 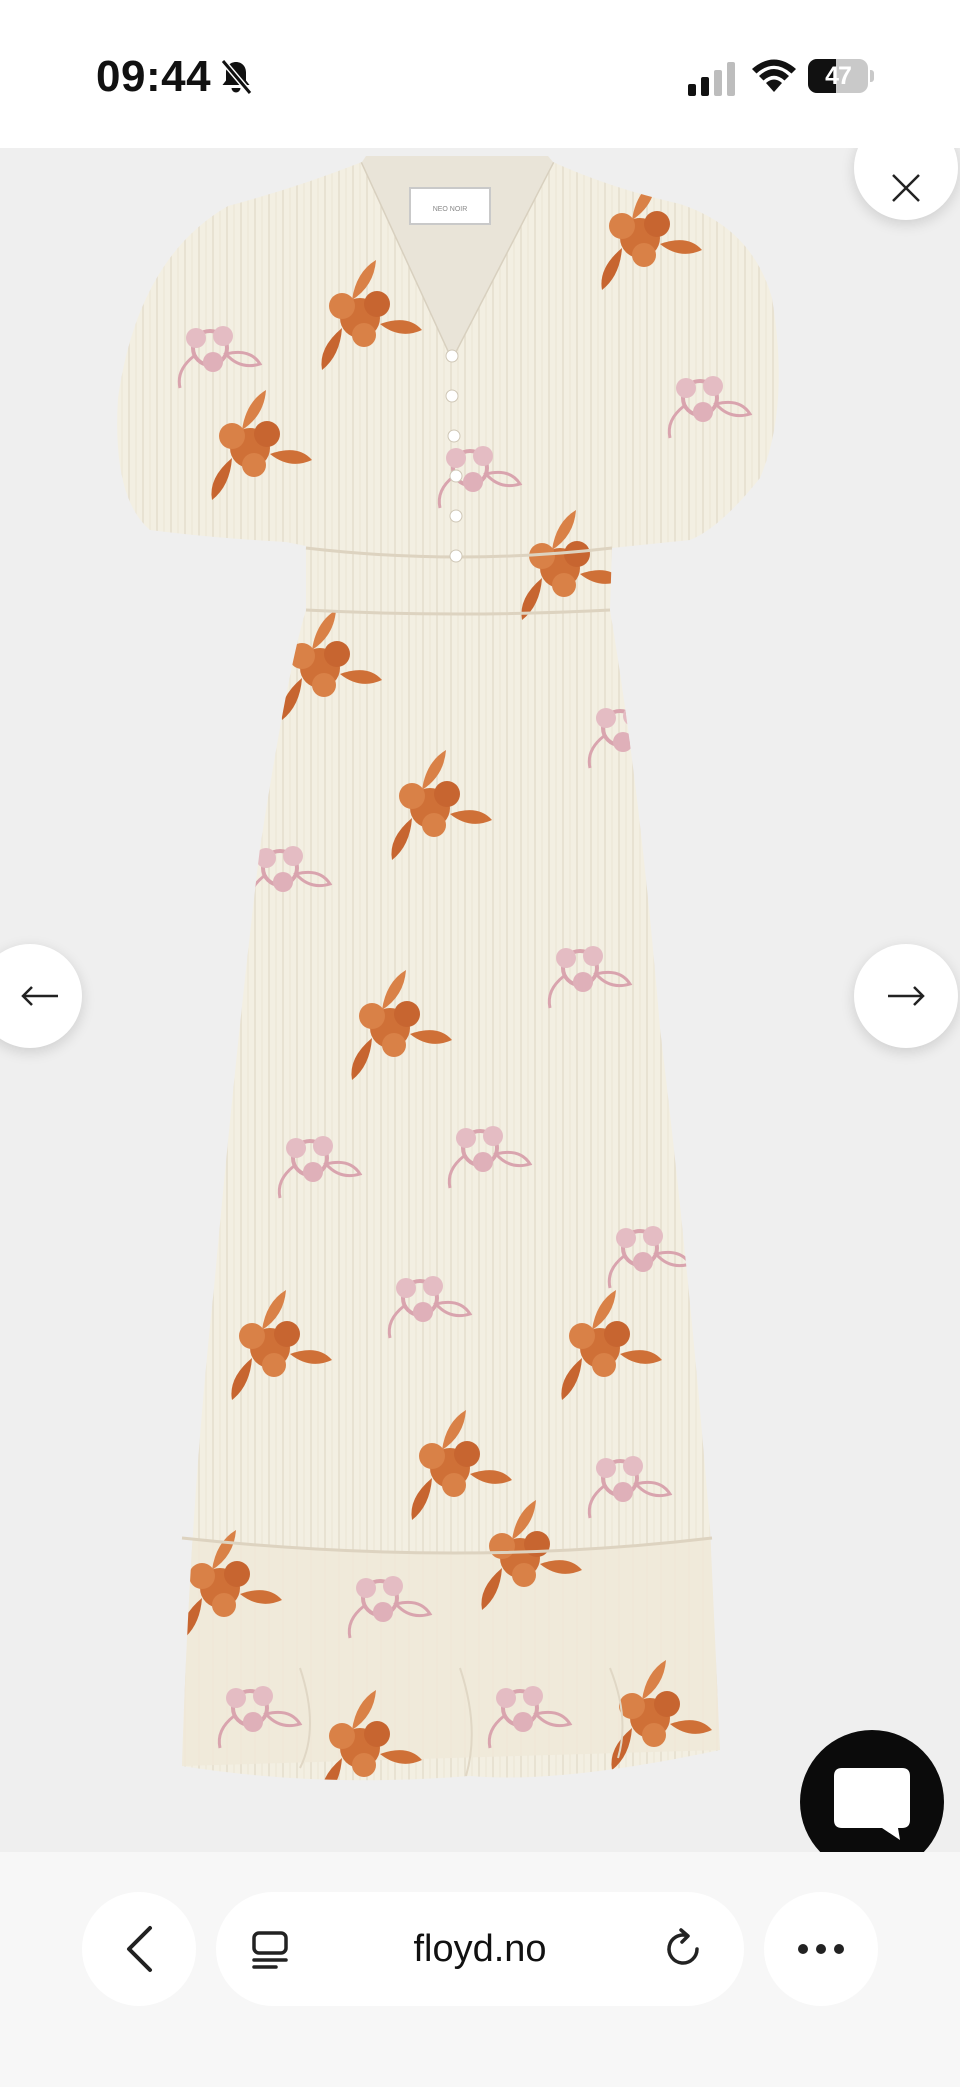 What do you see at coordinates (774, 75) in the screenshot?
I see `wifi-icon` at bounding box center [774, 75].